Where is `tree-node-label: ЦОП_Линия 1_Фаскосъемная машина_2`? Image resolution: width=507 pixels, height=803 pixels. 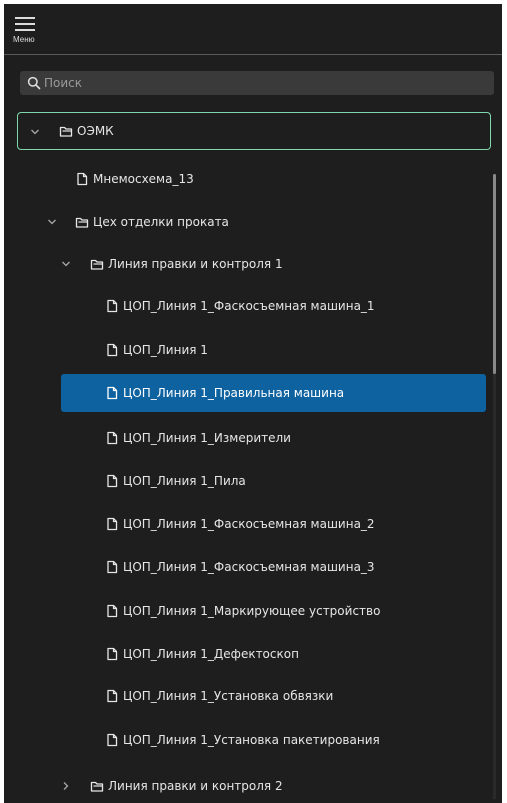
tree-node-label: ЦОП_Линия 1_Фаскосъемная машина_2 is located at coordinates (249, 524).